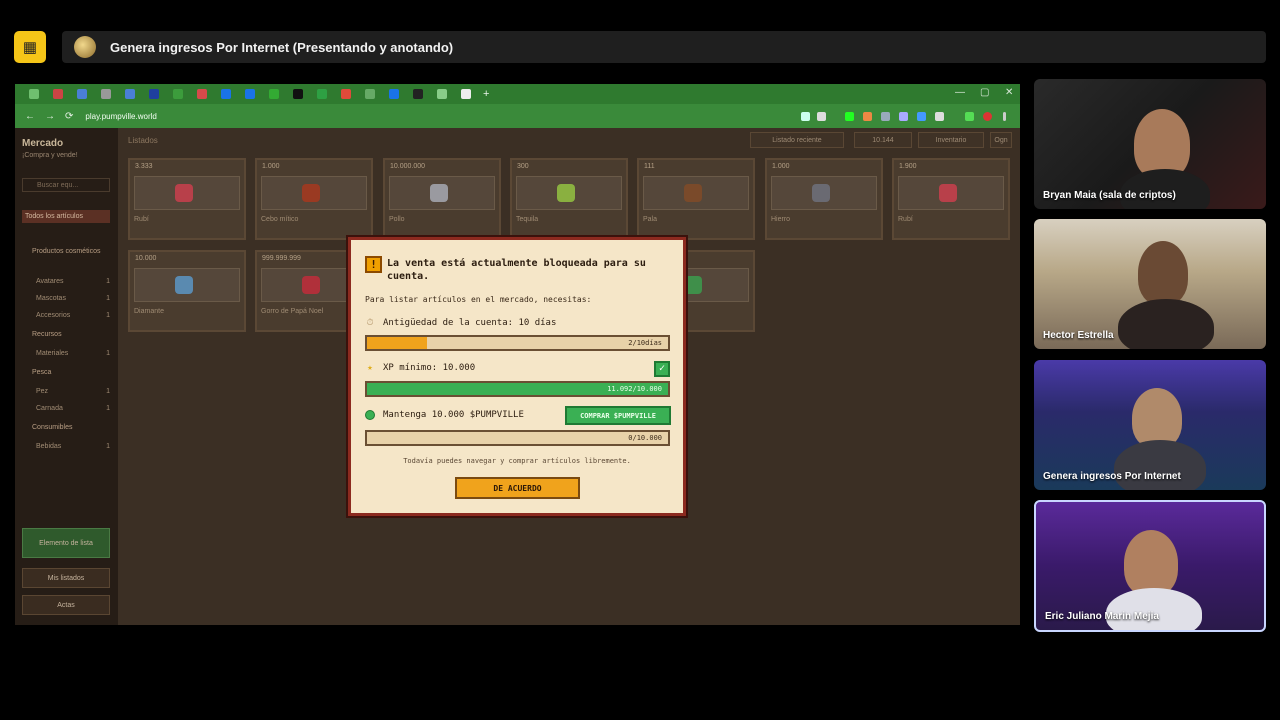  Describe the element at coordinates (66, 251) in the screenshot. I see `sidebar-item-cosmetics: Productos cosméticos` at that location.